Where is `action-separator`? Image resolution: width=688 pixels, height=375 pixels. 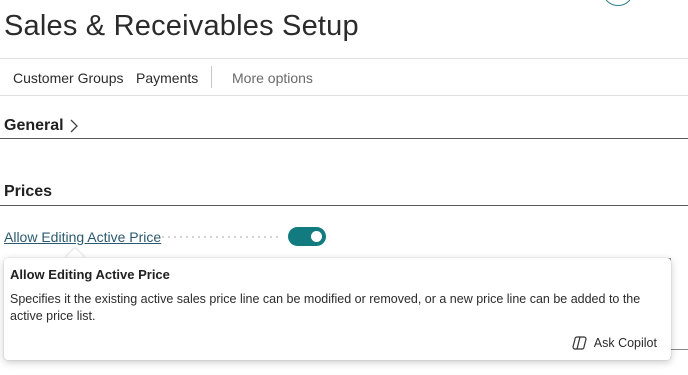
action-separator is located at coordinates (211, 77).